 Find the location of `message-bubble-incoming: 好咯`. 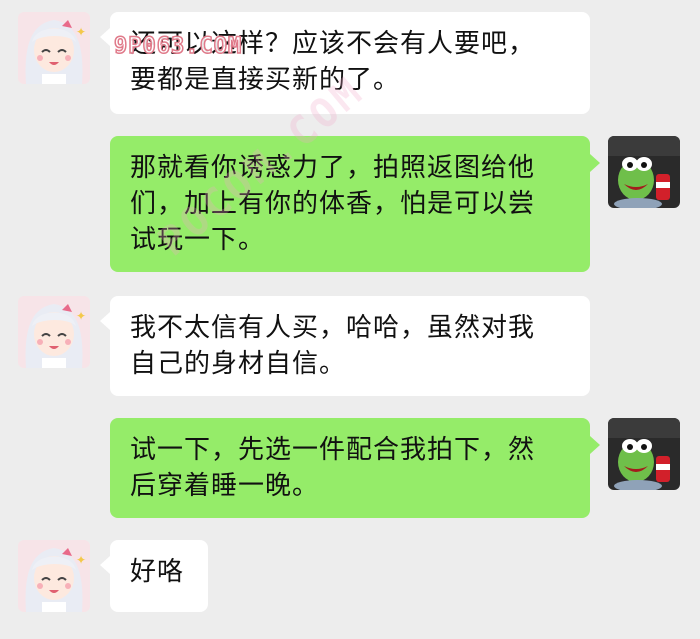

message-bubble-incoming: 好咯 is located at coordinates (159, 576).